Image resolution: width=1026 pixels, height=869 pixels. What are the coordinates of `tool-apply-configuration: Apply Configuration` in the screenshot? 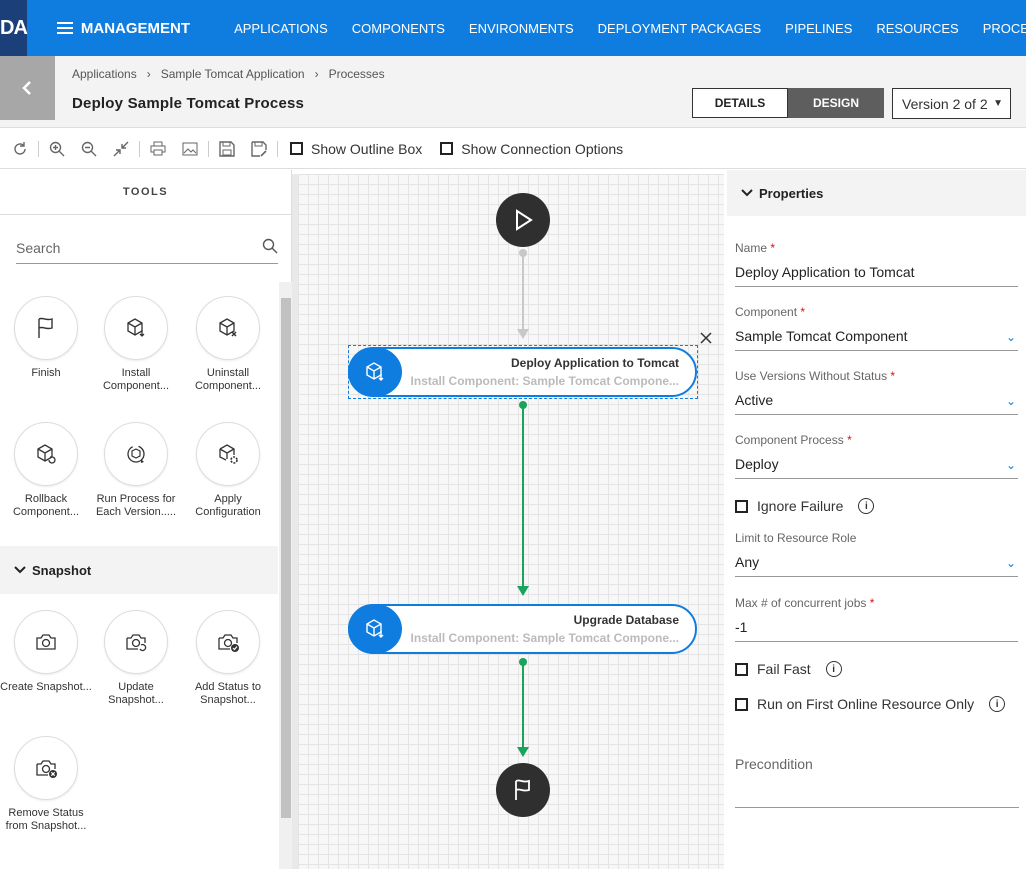 It's located at (228, 470).